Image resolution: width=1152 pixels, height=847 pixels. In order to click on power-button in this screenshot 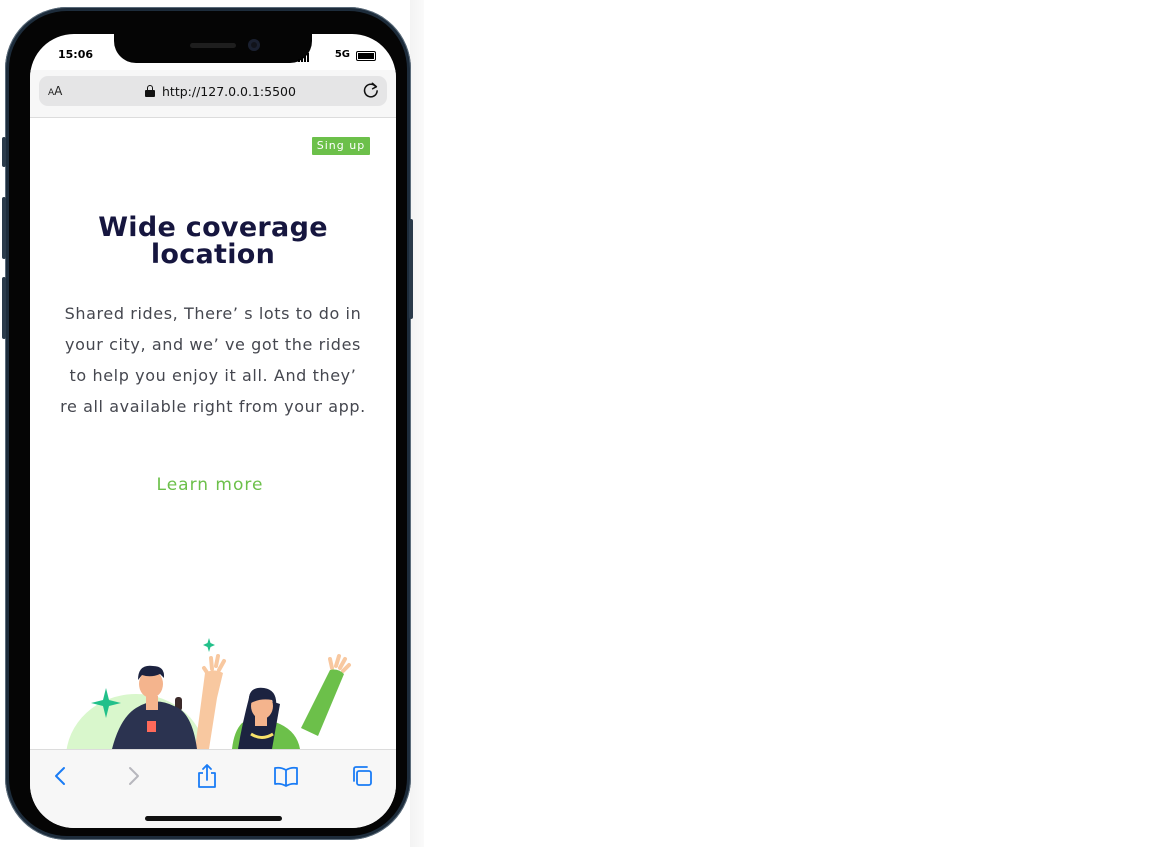, I will do `click(411, 269)`.